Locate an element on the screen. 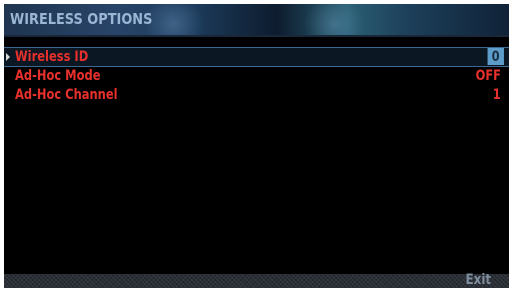  title-bar: WIRELESS OPTIONS is located at coordinates (256, 19).